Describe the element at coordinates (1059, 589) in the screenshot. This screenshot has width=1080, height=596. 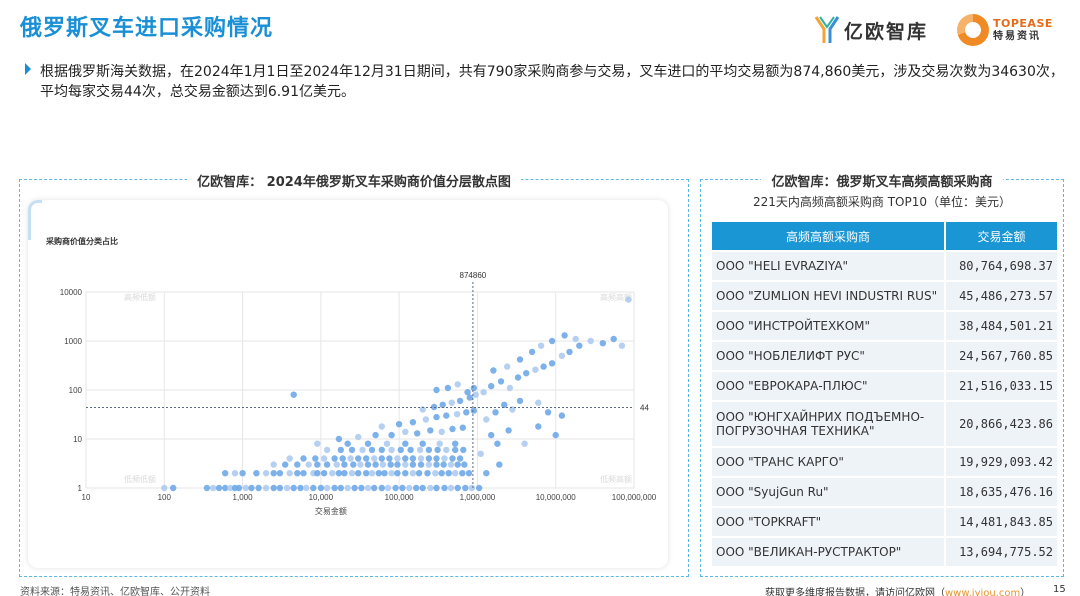
I see `page-number: 15` at that location.